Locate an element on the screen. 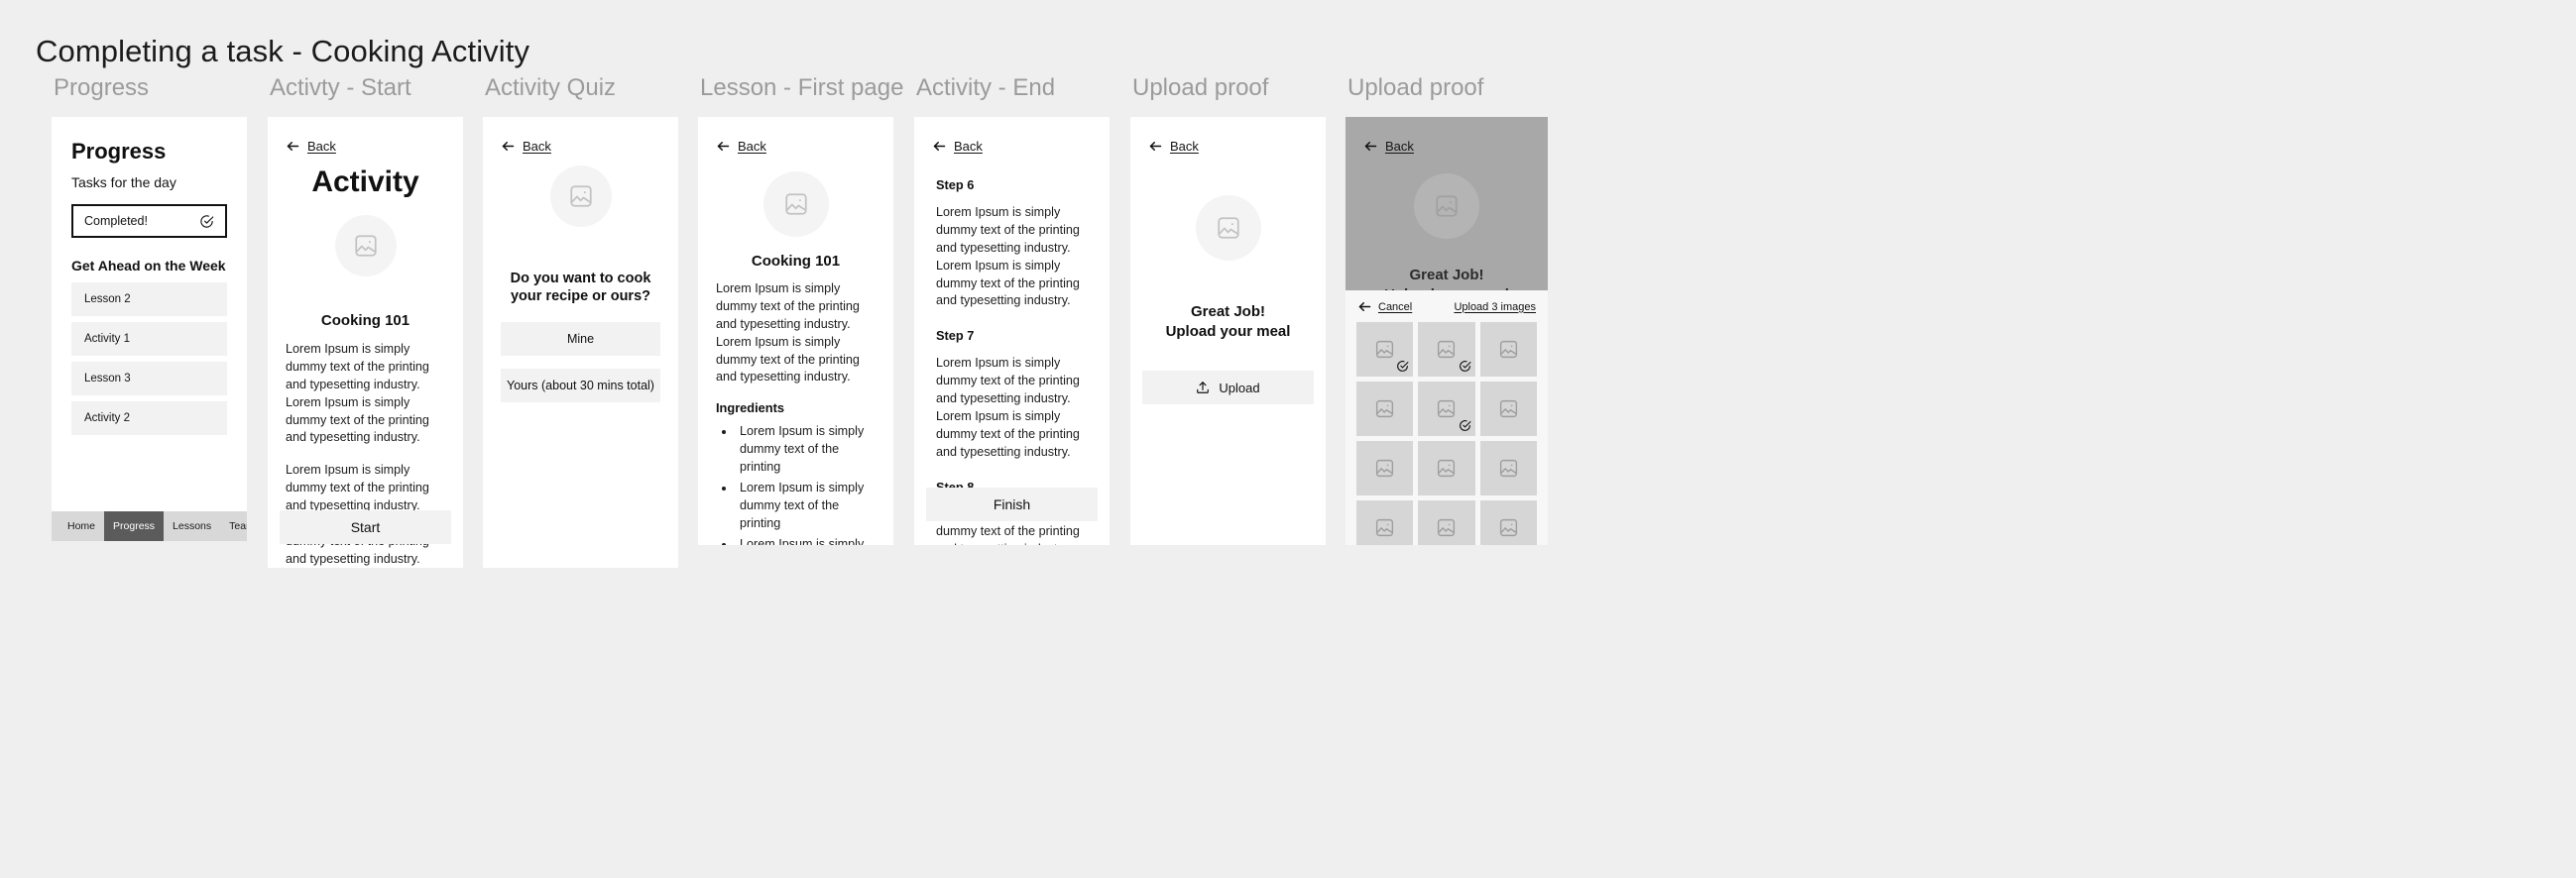  image-thumbnail-grid is located at coordinates (1447, 433).